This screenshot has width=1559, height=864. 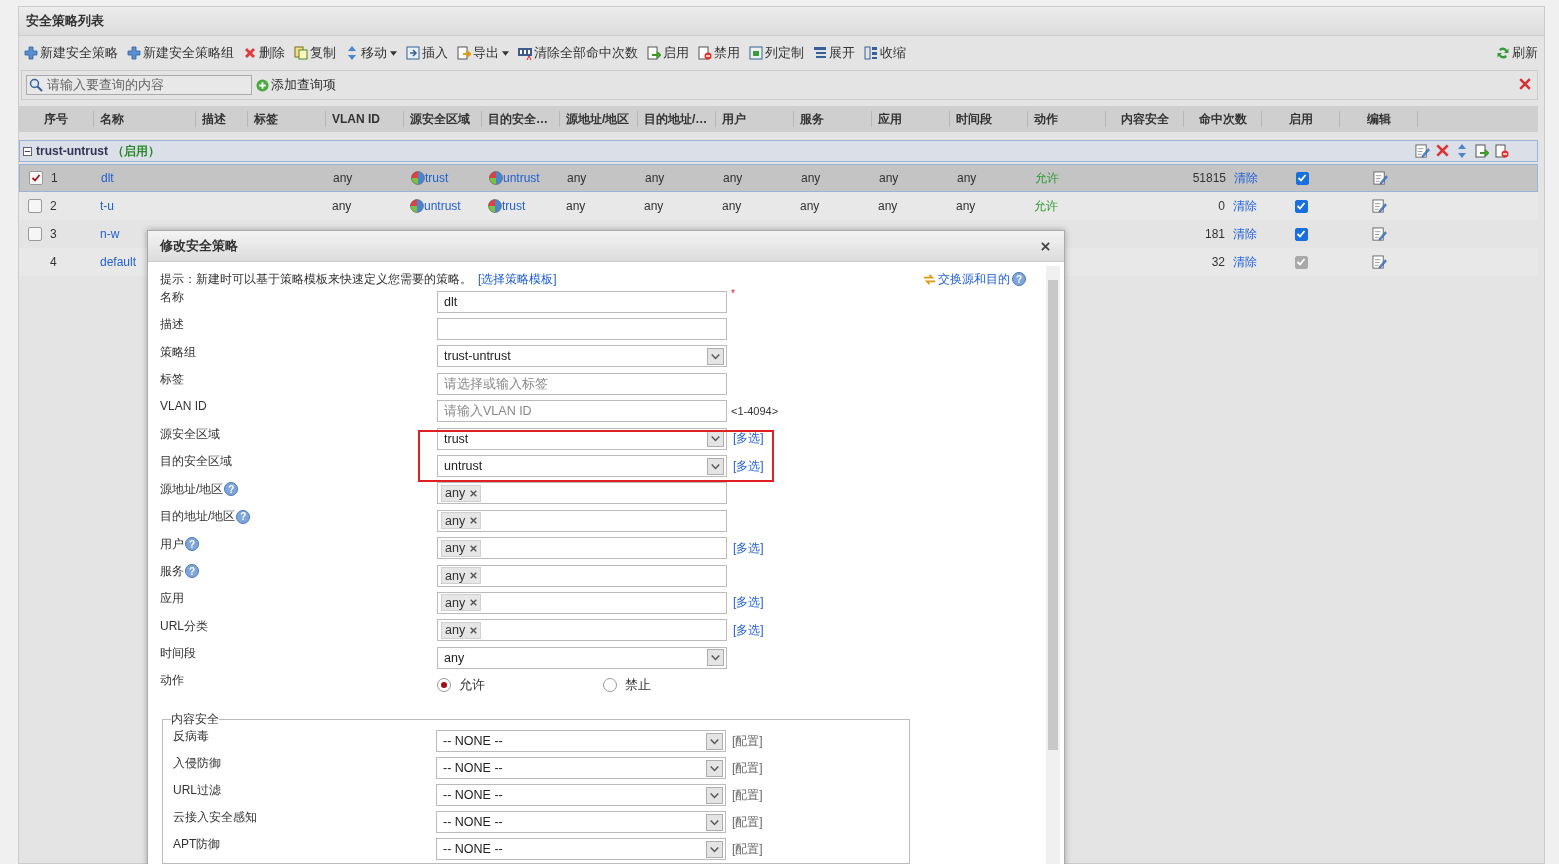 What do you see at coordinates (222, 119) in the screenshot?
I see `column-header: 描述` at bounding box center [222, 119].